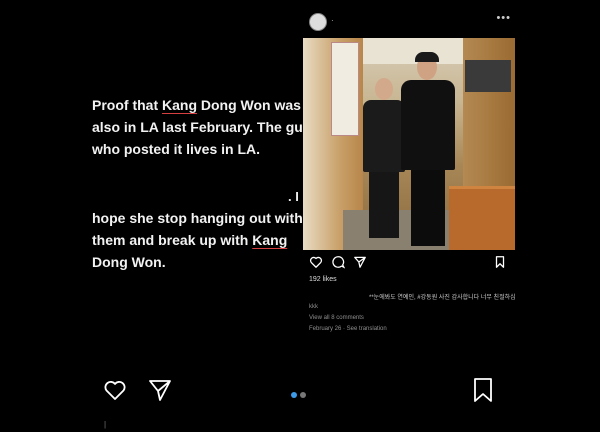 Image resolution: width=600 pixels, height=432 pixels. I want to click on carousel-dot, so click(303, 395).